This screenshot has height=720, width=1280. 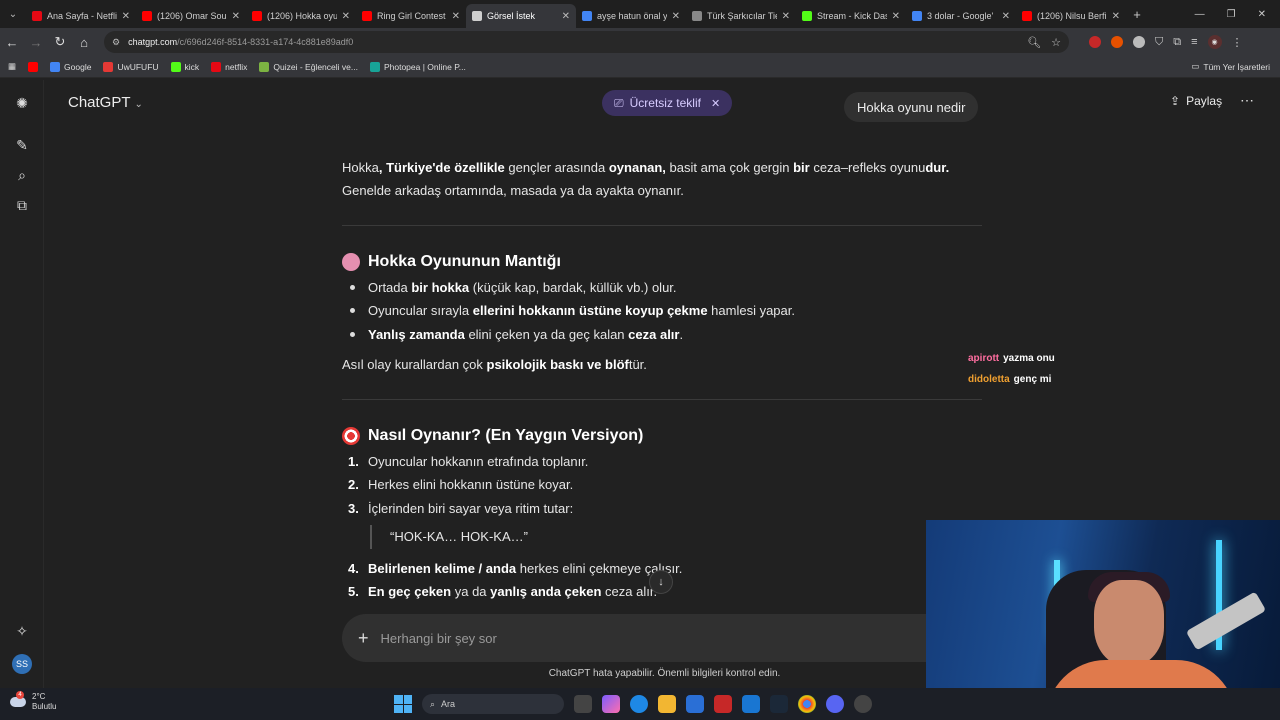 I want to click on weather-widget: 4 2°C Bulutlu, so click(x=33, y=701).